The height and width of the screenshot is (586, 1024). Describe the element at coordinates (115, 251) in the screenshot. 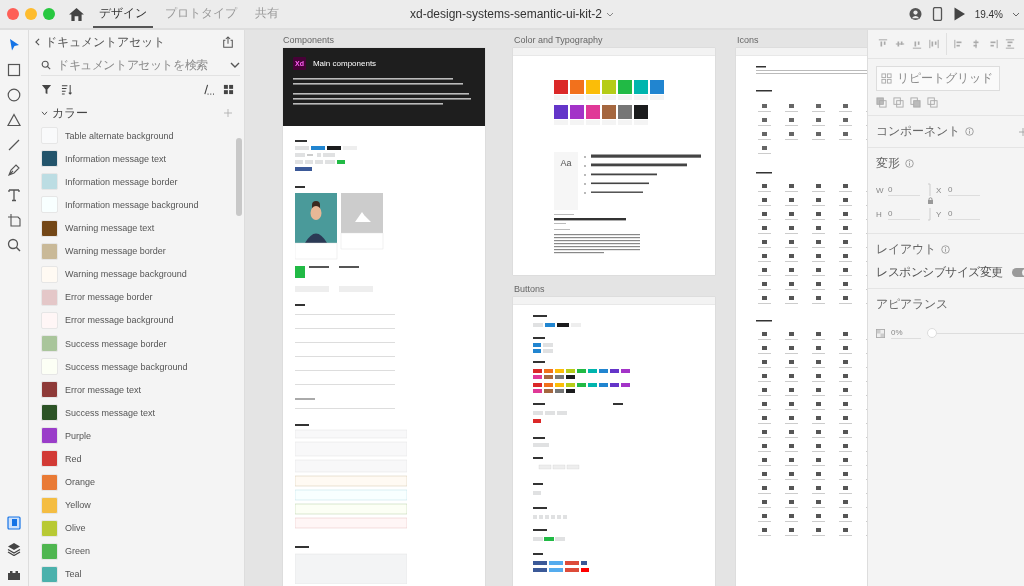

I see `color-name: Warning message border` at that location.